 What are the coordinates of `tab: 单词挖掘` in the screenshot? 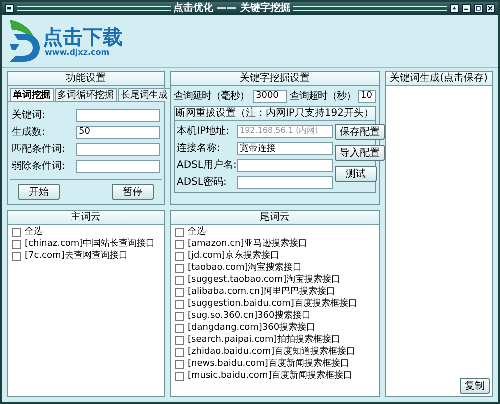 It's located at (32, 94).